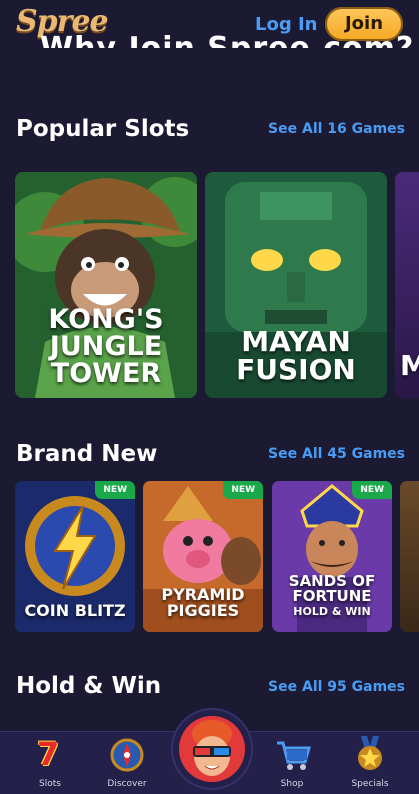  What do you see at coordinates (370, 753) in the screenshot?
I see `star-medal-icon` at bounding box center [370, 753].